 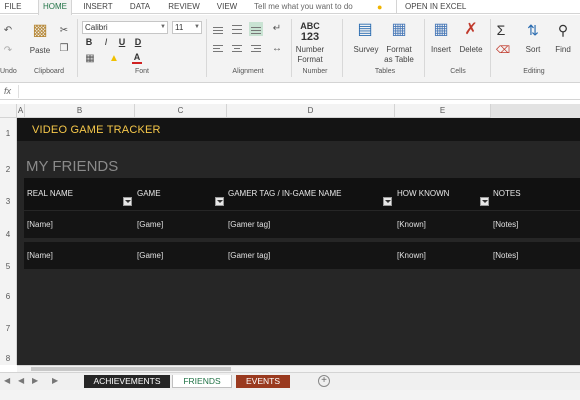 What do you see at coordinates (365, 31) in the screenshot?
I see `survey-icon: ▤` at bounding box center [365, 31].